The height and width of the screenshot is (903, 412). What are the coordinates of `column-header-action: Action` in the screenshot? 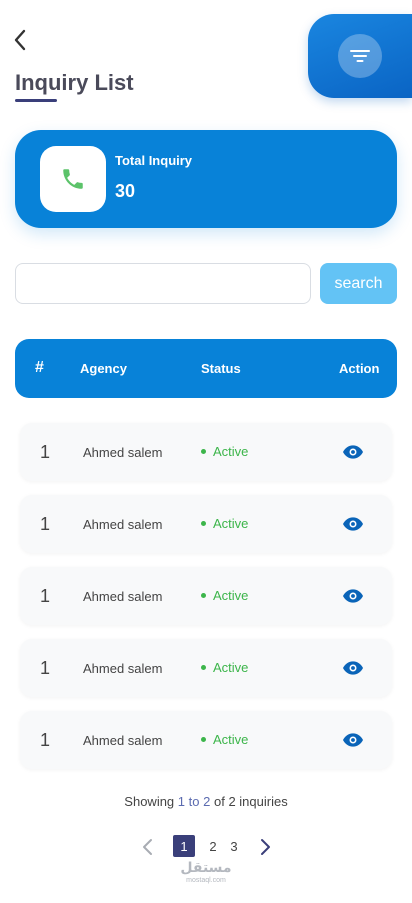 It's located at (359, 368).